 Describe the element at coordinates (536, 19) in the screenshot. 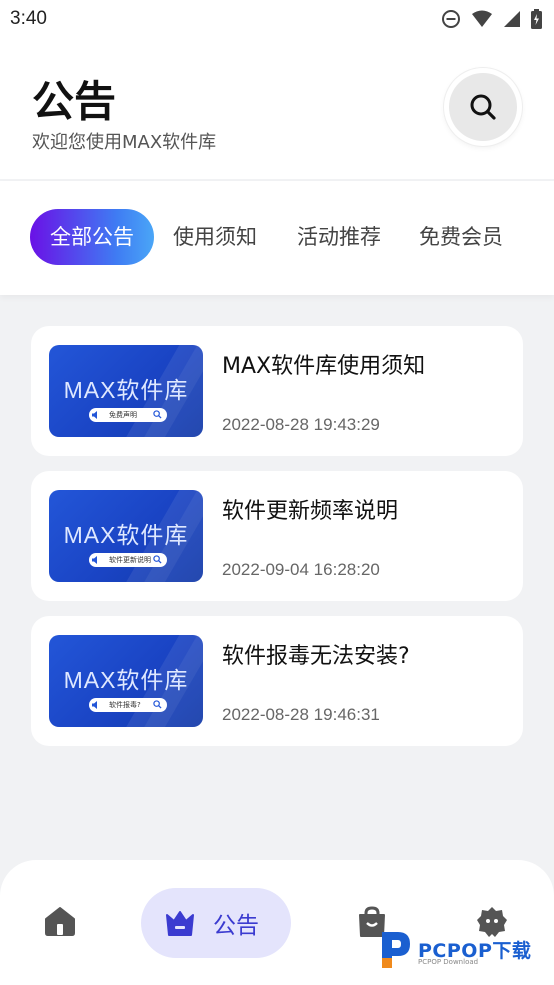

I see `battery-icon` at that location.